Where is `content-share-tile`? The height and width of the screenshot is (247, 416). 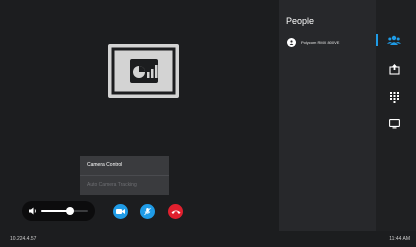 content-share-tile is located at coordinates (143, 71).